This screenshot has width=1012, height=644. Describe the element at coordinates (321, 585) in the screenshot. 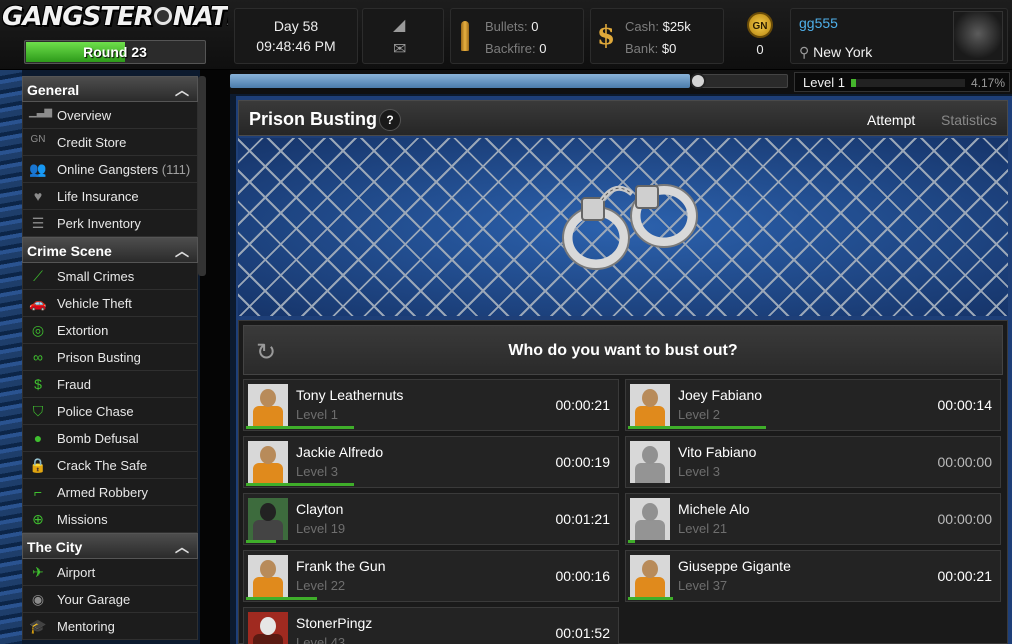

I see `prisoner-level: Level 22` at that location.